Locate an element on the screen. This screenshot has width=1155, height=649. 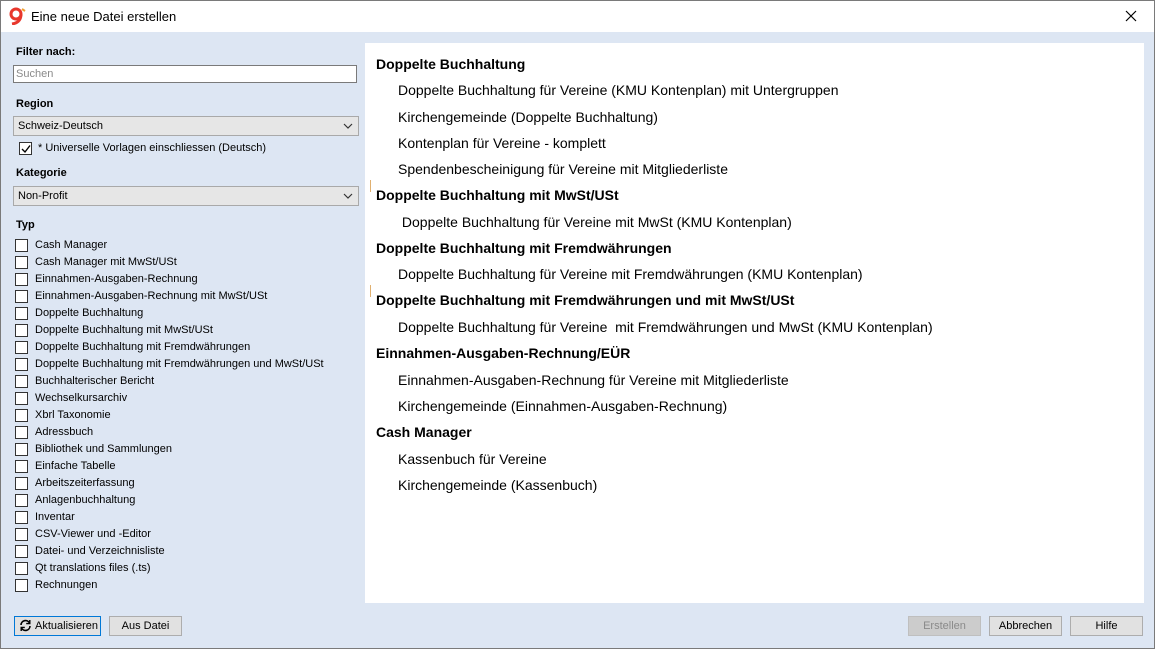
region-select: Schweiz-Deutsch is located at coordinates (186, 126).